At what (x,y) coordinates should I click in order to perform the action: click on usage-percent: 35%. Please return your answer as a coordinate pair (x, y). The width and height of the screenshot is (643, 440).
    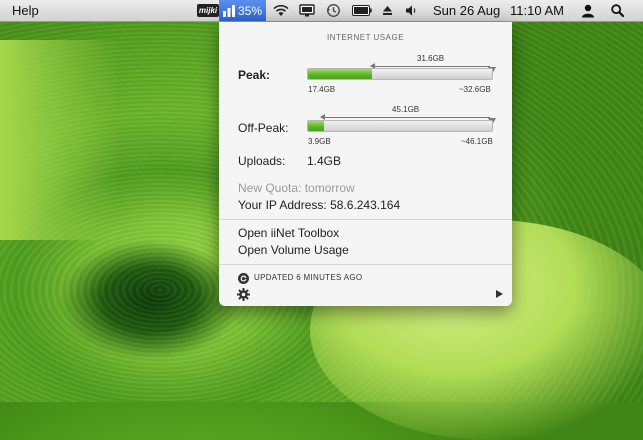
    Looking at the image, I should click on (250, 10).